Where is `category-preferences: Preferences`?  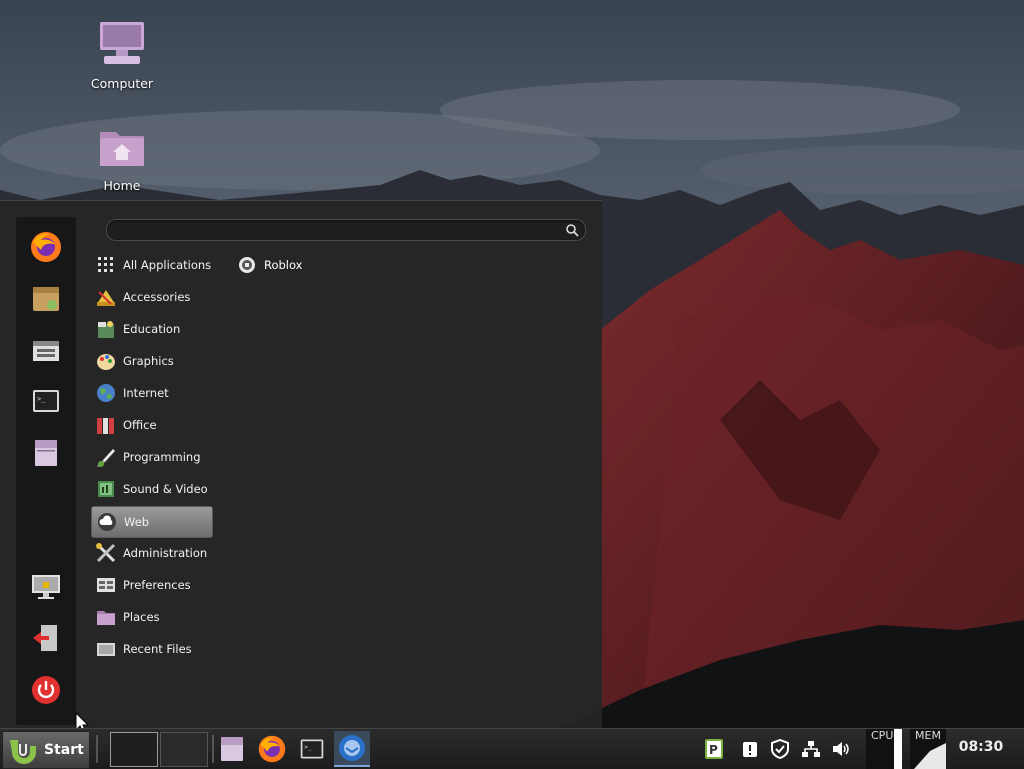
category-preferences: Preferences is located at coordinates (151, 585).